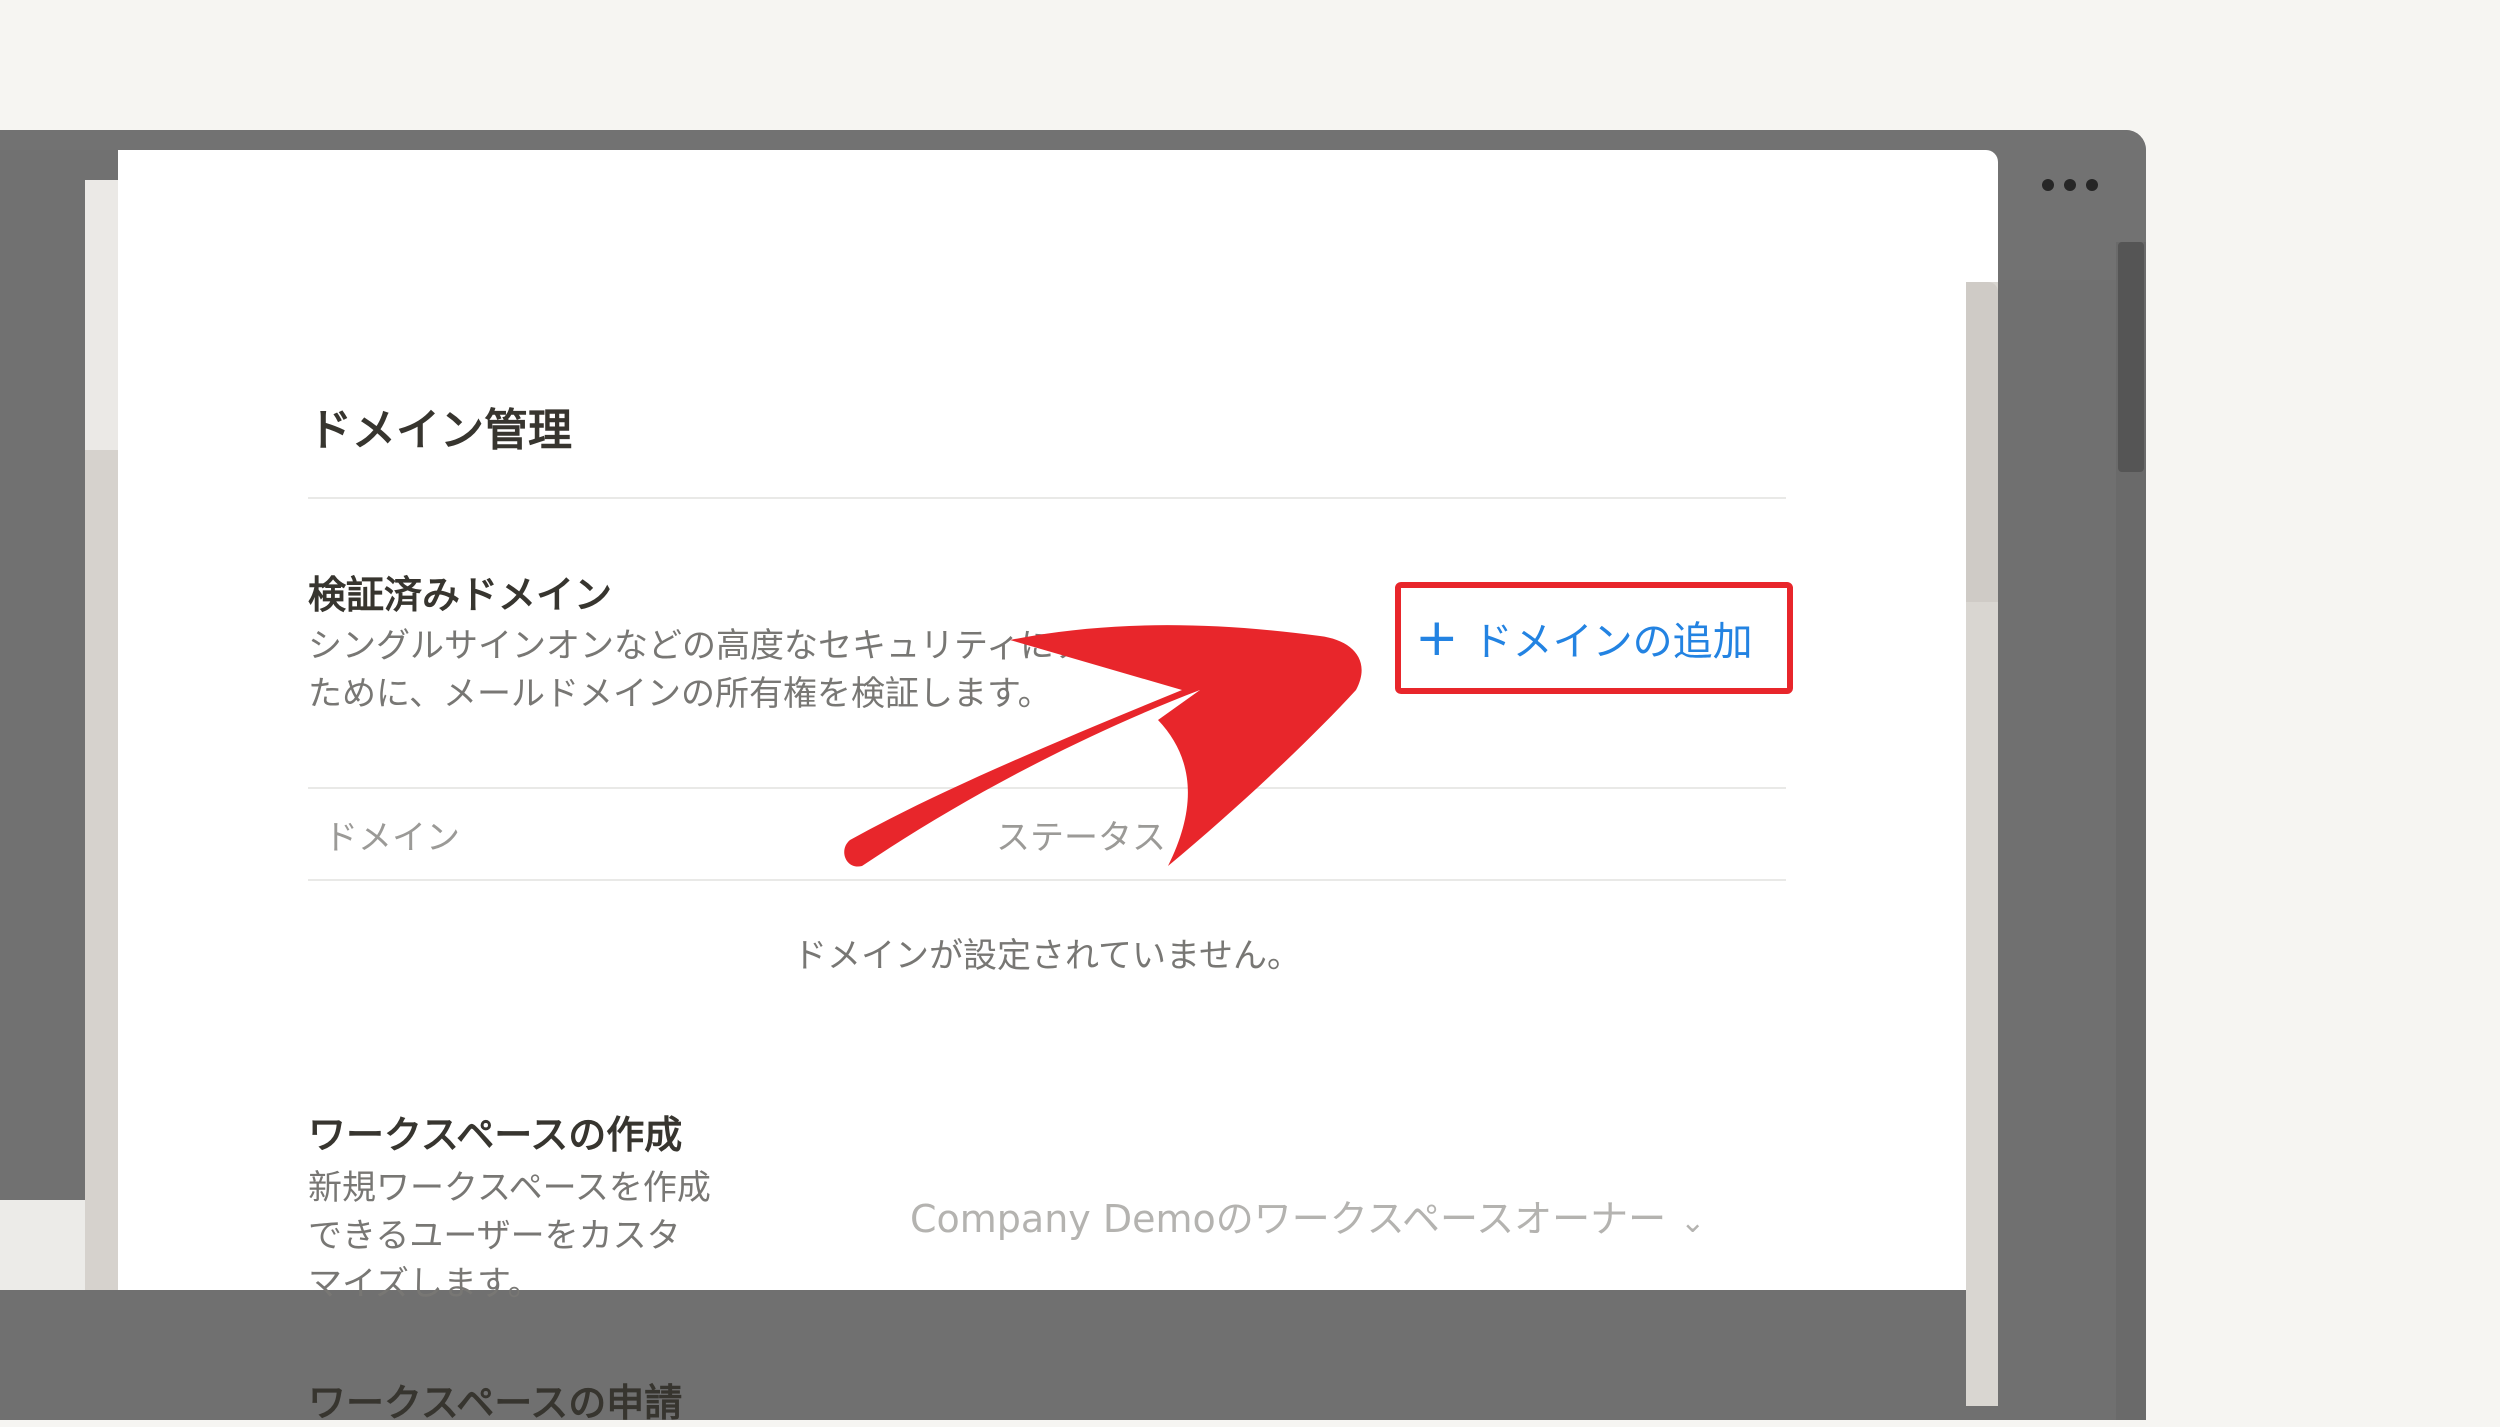 The image size is (2500, 1427). What do you see at coordinates (1103, 746) in the screenshot?
I see `annotation-arrow-icon` at bounding box center [1103, 746].